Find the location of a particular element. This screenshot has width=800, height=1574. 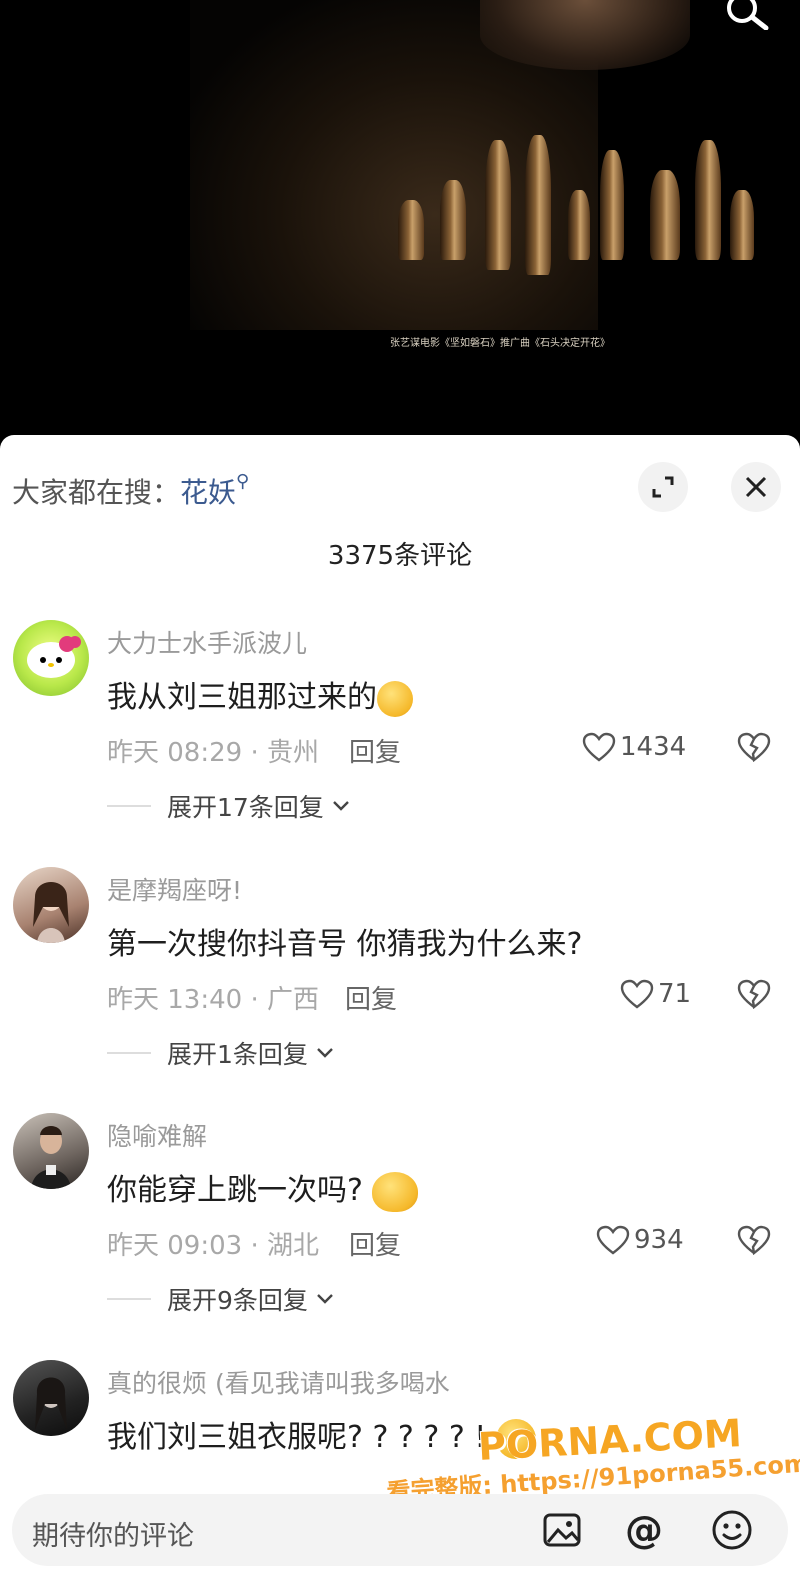

comment-input-placeholder: 期待你的评论 is located at coordinates (113, 1536).